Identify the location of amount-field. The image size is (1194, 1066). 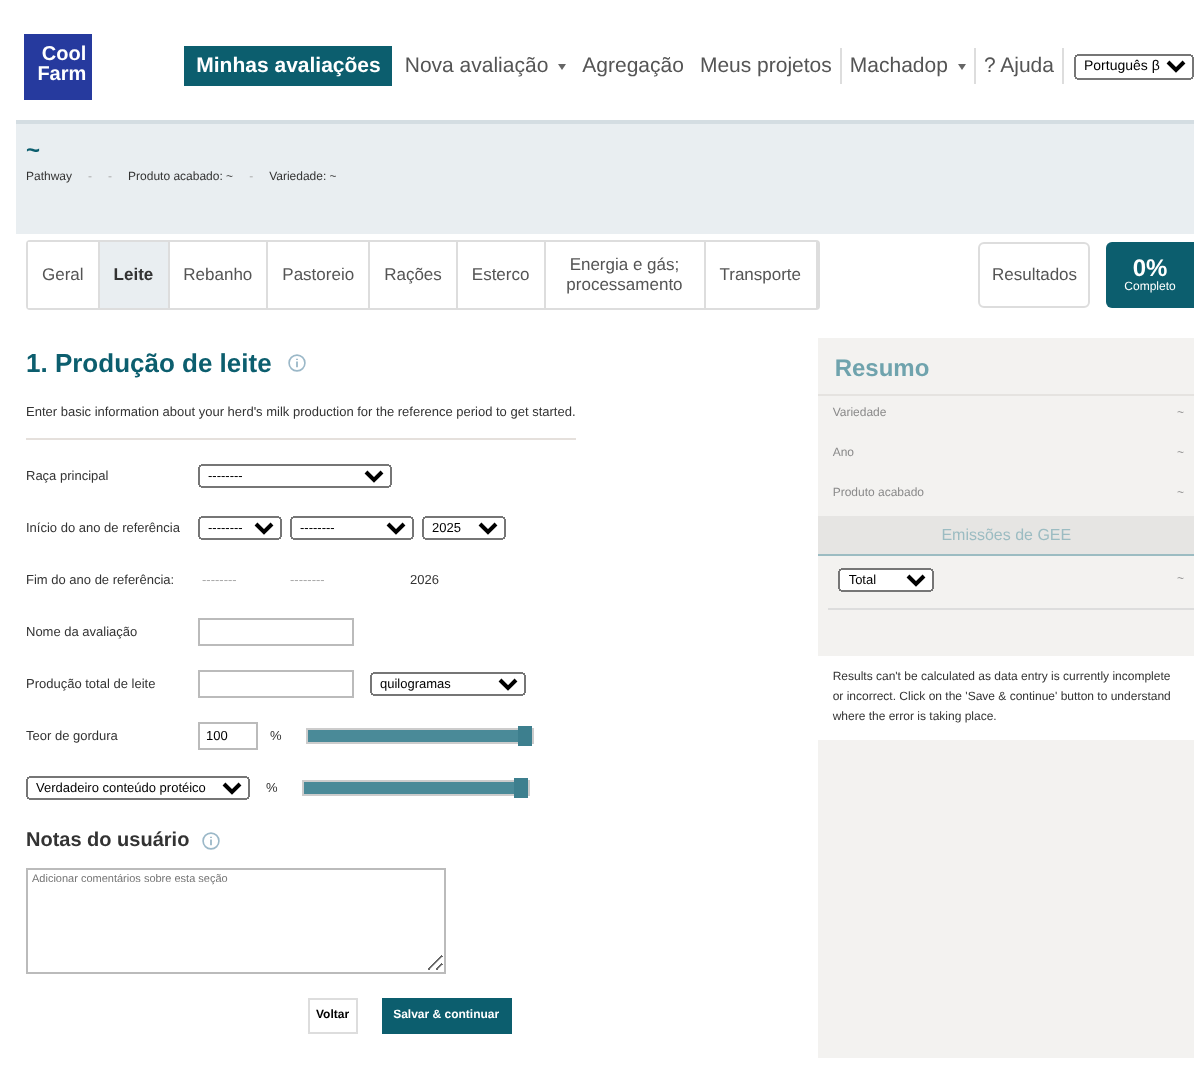
(276, 684).